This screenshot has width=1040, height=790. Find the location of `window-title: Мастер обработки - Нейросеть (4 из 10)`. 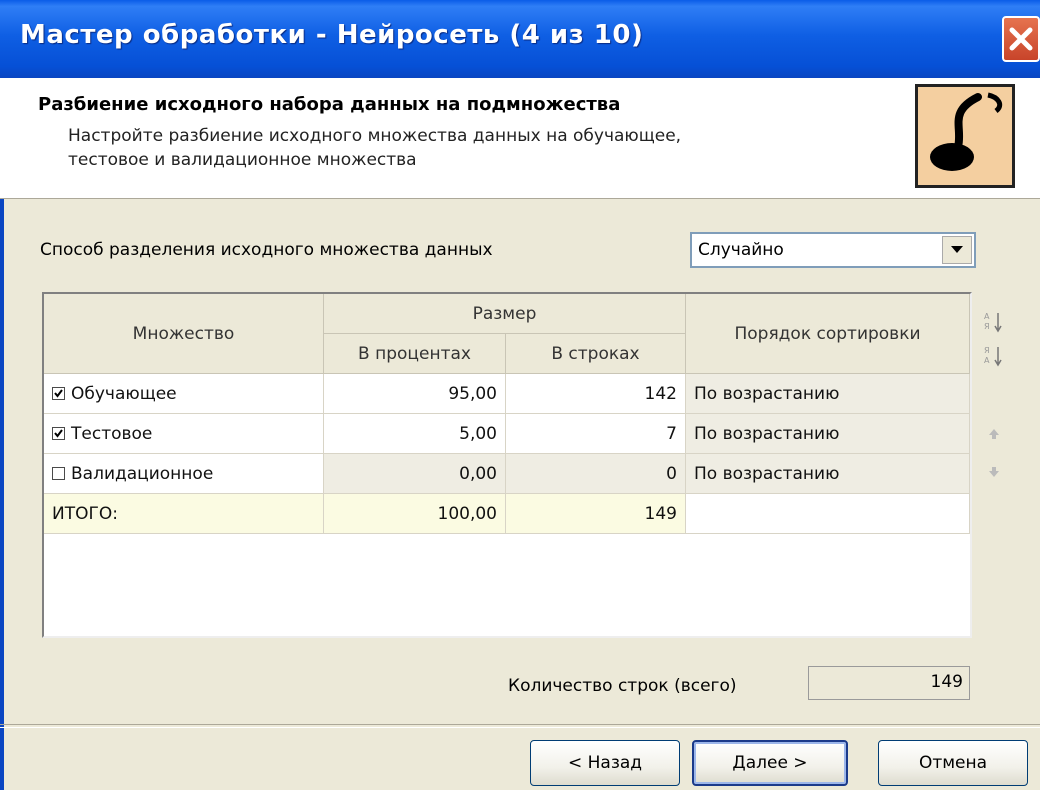

window-title: Мастер обработки - Нейросеть (4 из 10) is located at coordinates (332, 35).